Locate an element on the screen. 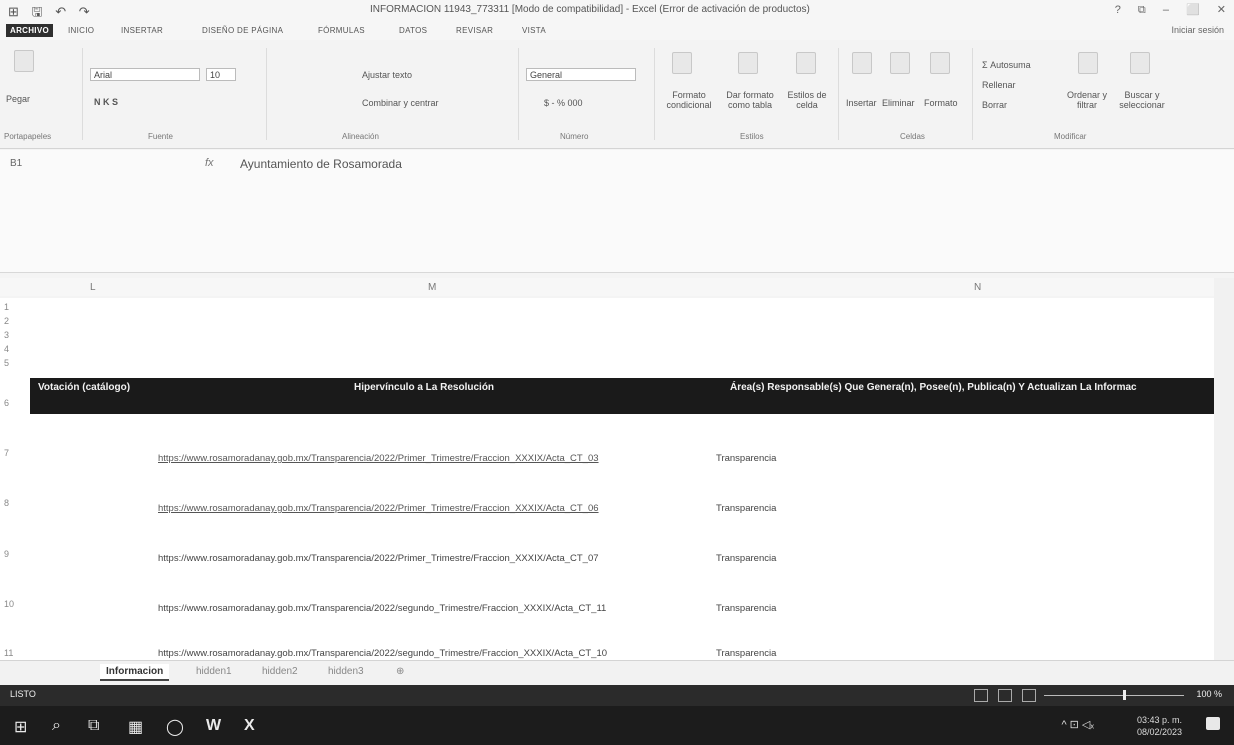 The height and width of the screenshot is (745, 1234). header-votacion: Votación (catálogo) is located at coordinates (84, 387).